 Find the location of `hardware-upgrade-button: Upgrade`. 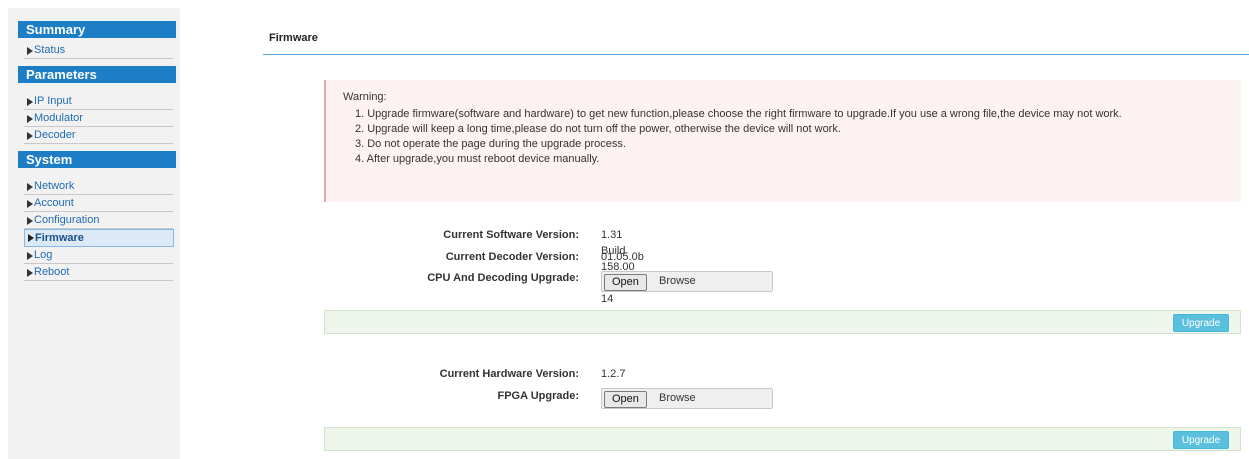

hardware-upgrade-button: Upgrade is located at coordinates (1201, 440).